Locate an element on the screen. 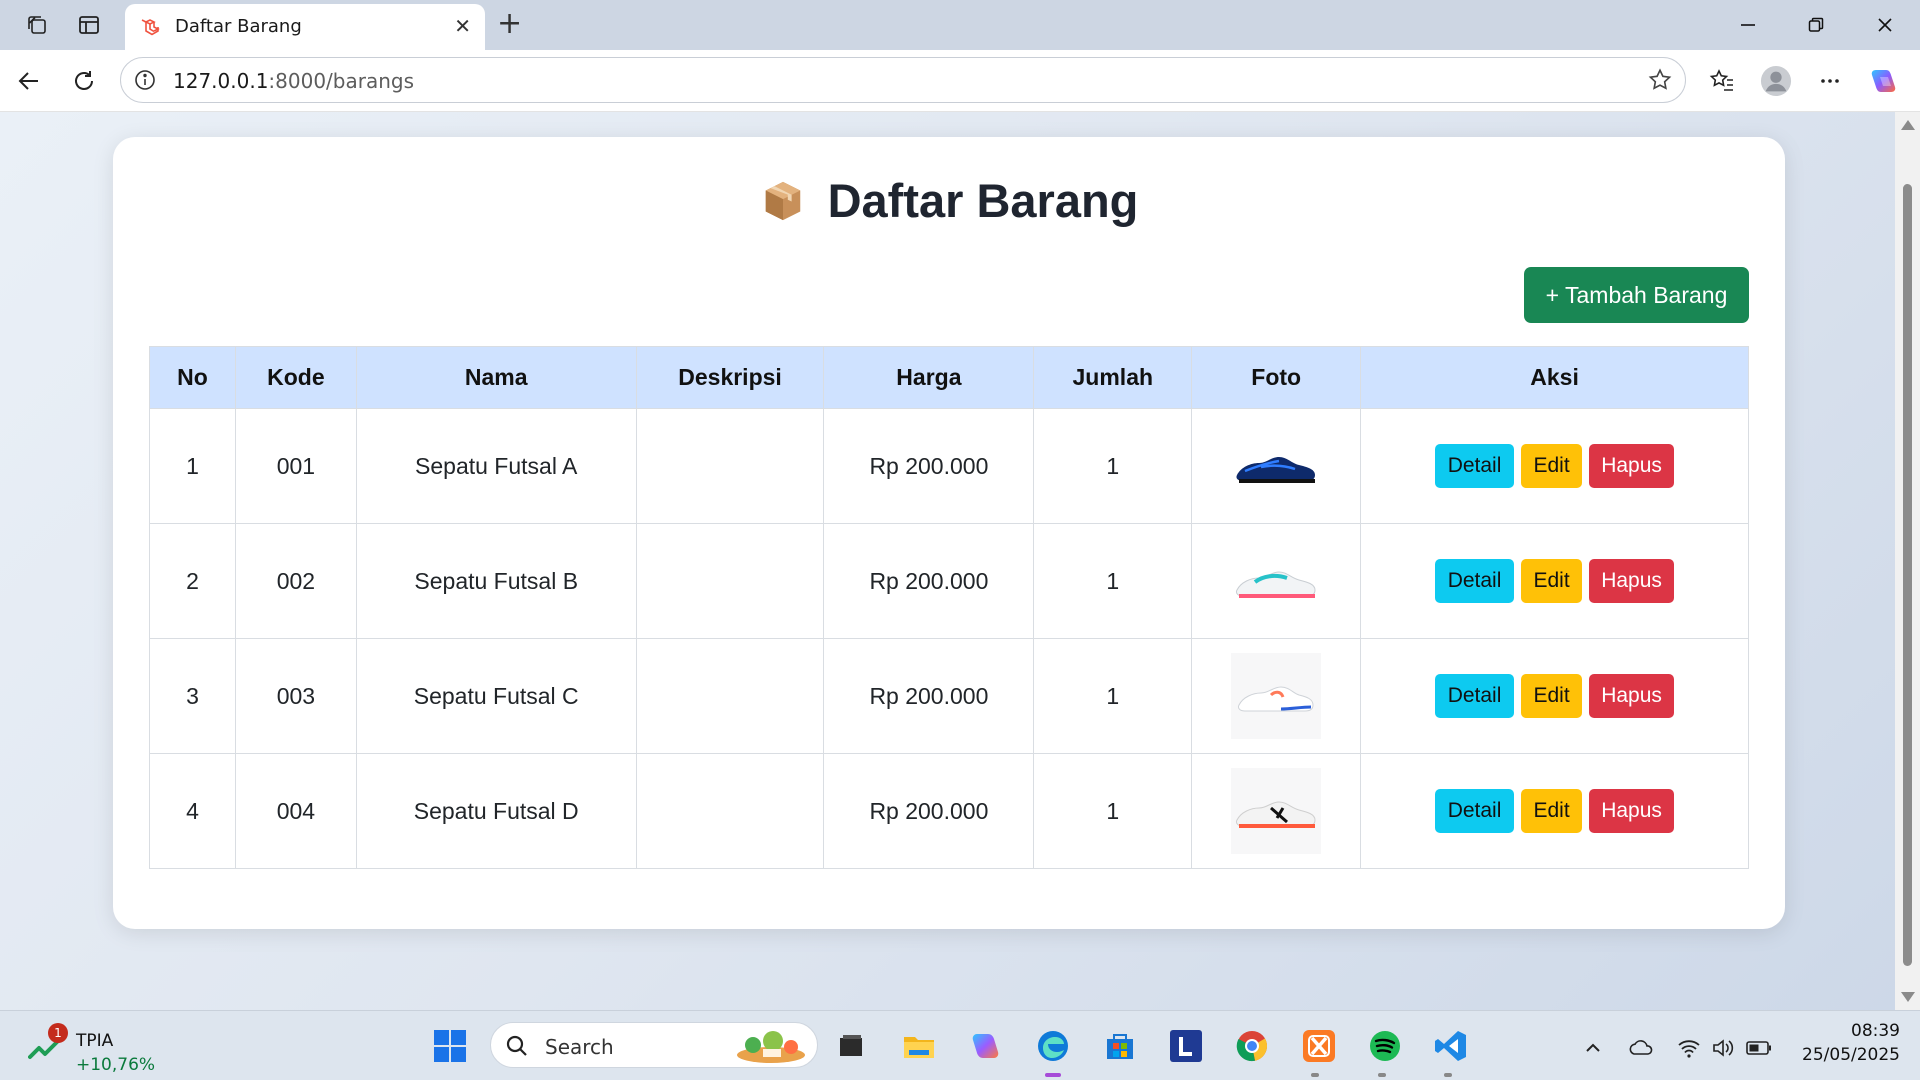 This screenshot has height=1080, width=1920. xampp-icon is located at coordinates (1319, 1046).